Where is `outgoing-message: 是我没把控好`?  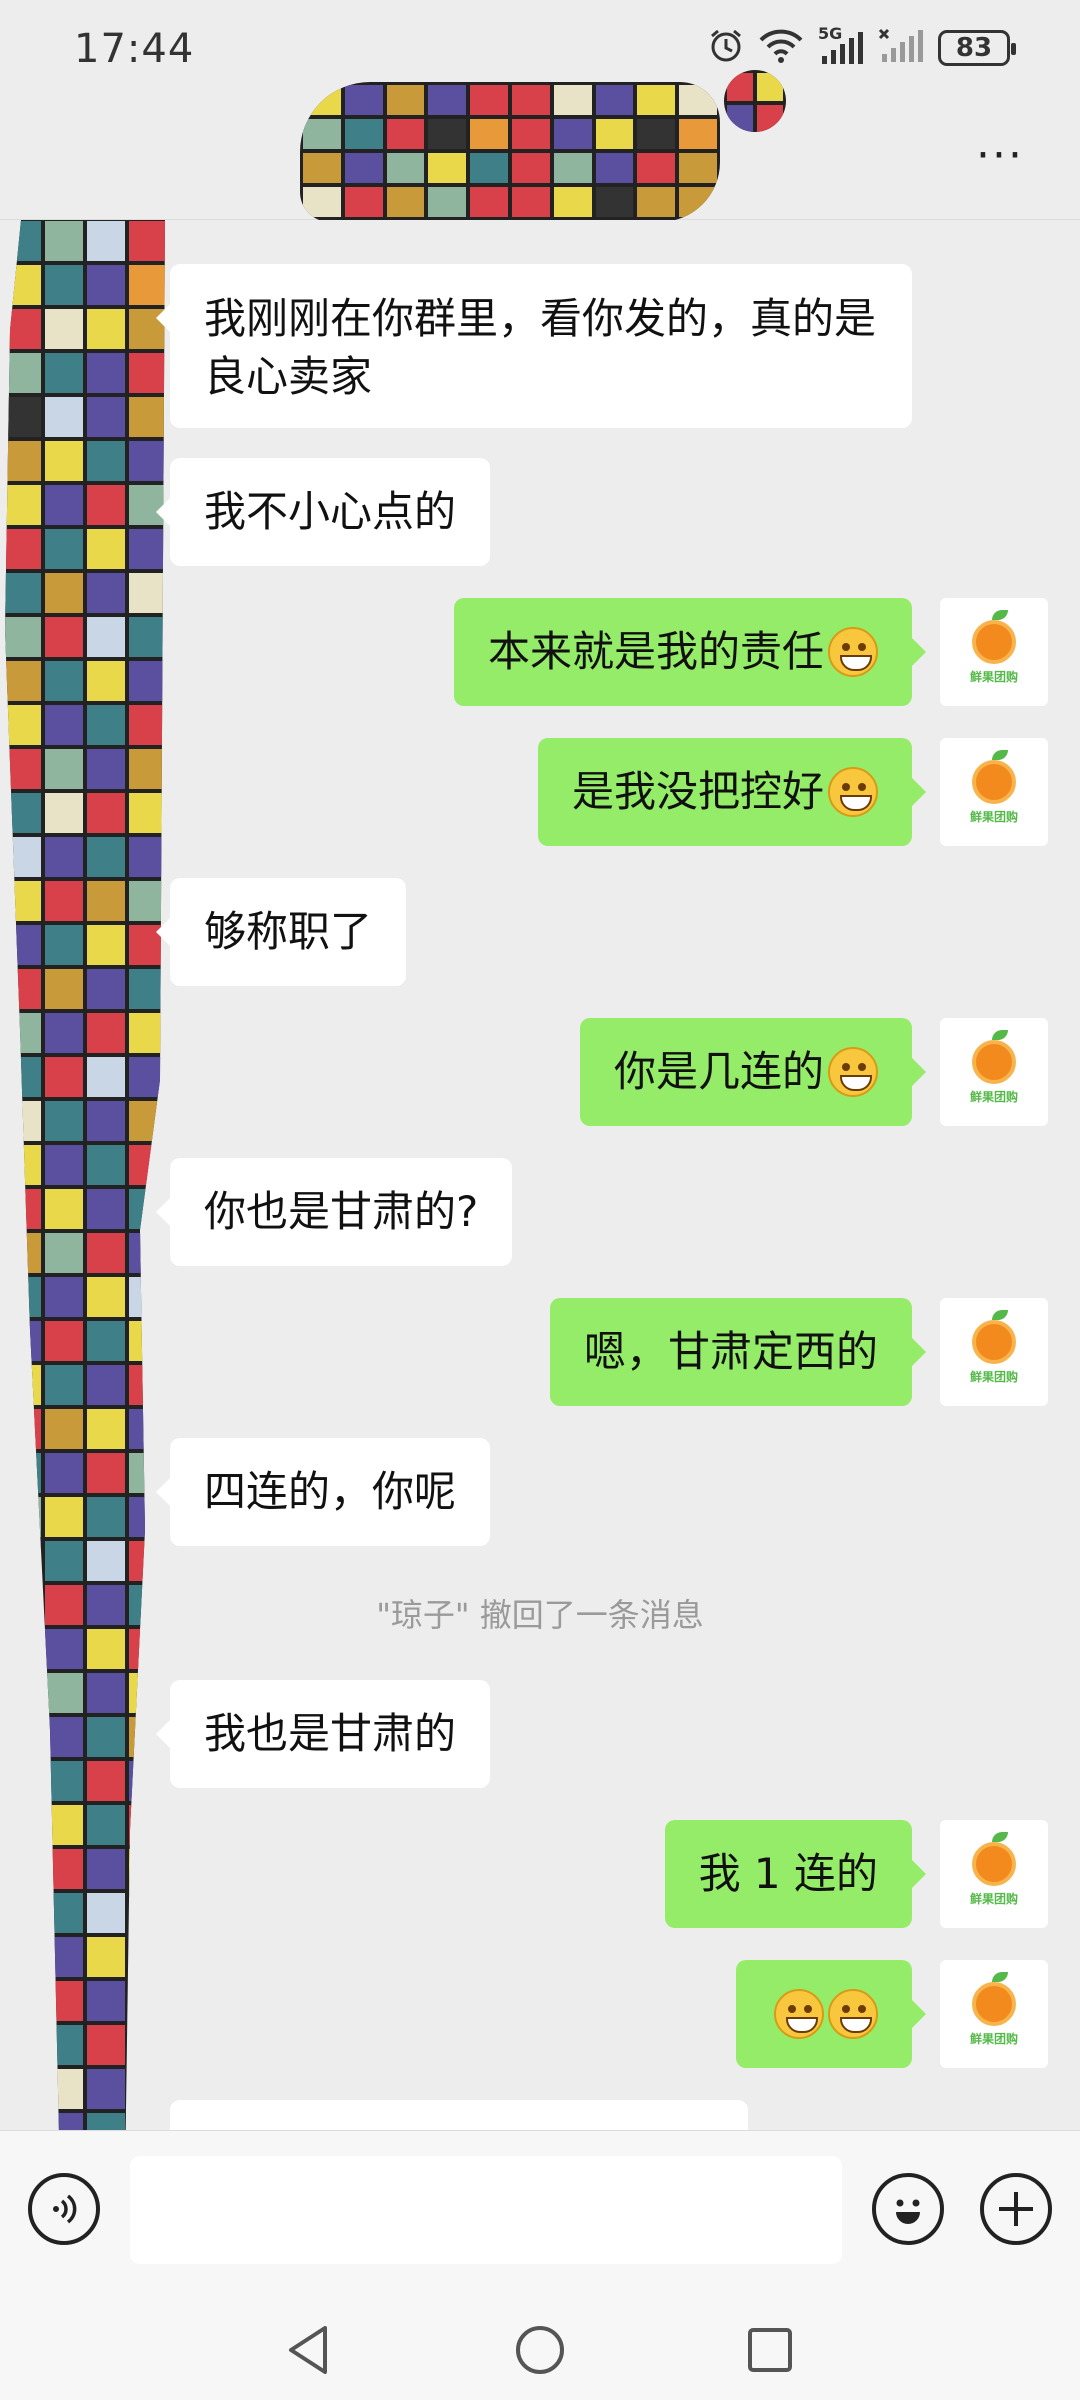 outgoing-message: 是我没把控好 is located at coordinates (732, 792).